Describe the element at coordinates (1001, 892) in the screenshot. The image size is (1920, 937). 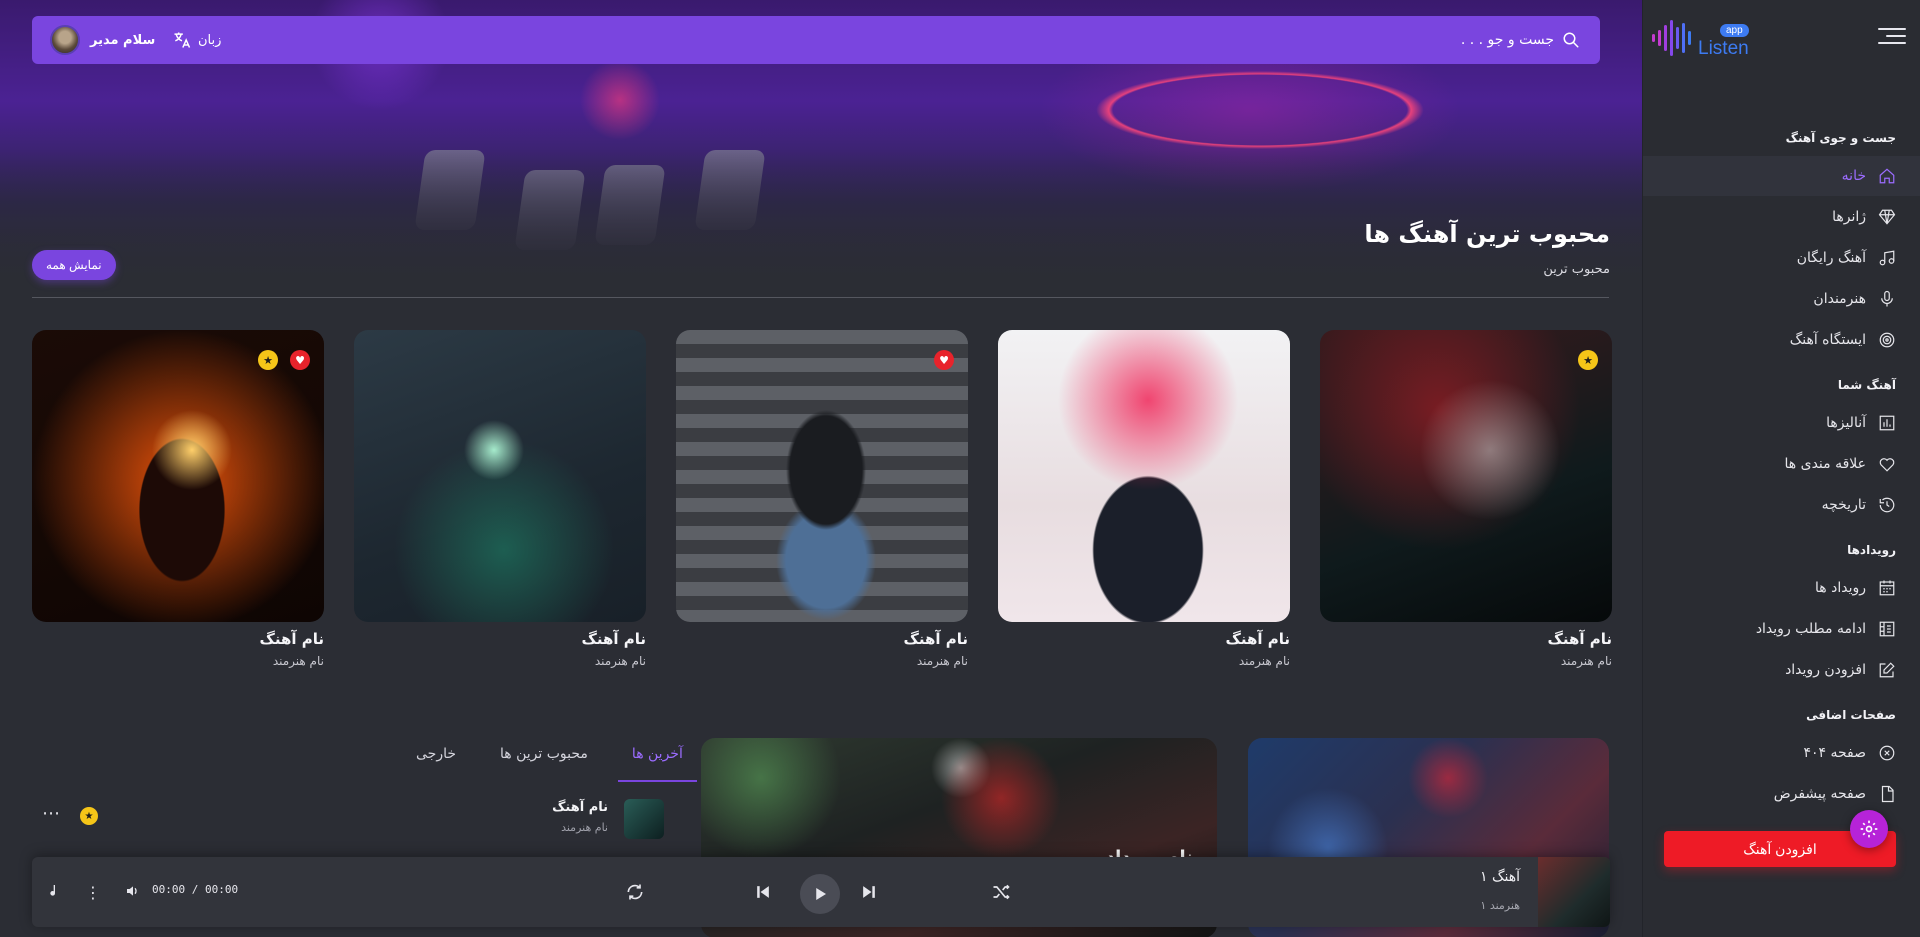
I see `shuffle-icon` at that location.